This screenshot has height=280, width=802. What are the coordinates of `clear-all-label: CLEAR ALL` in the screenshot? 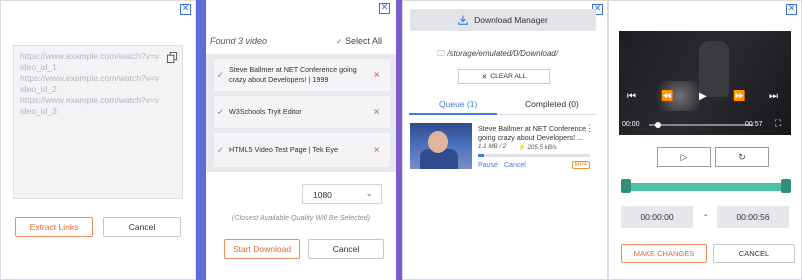 It's located at (508, 76).